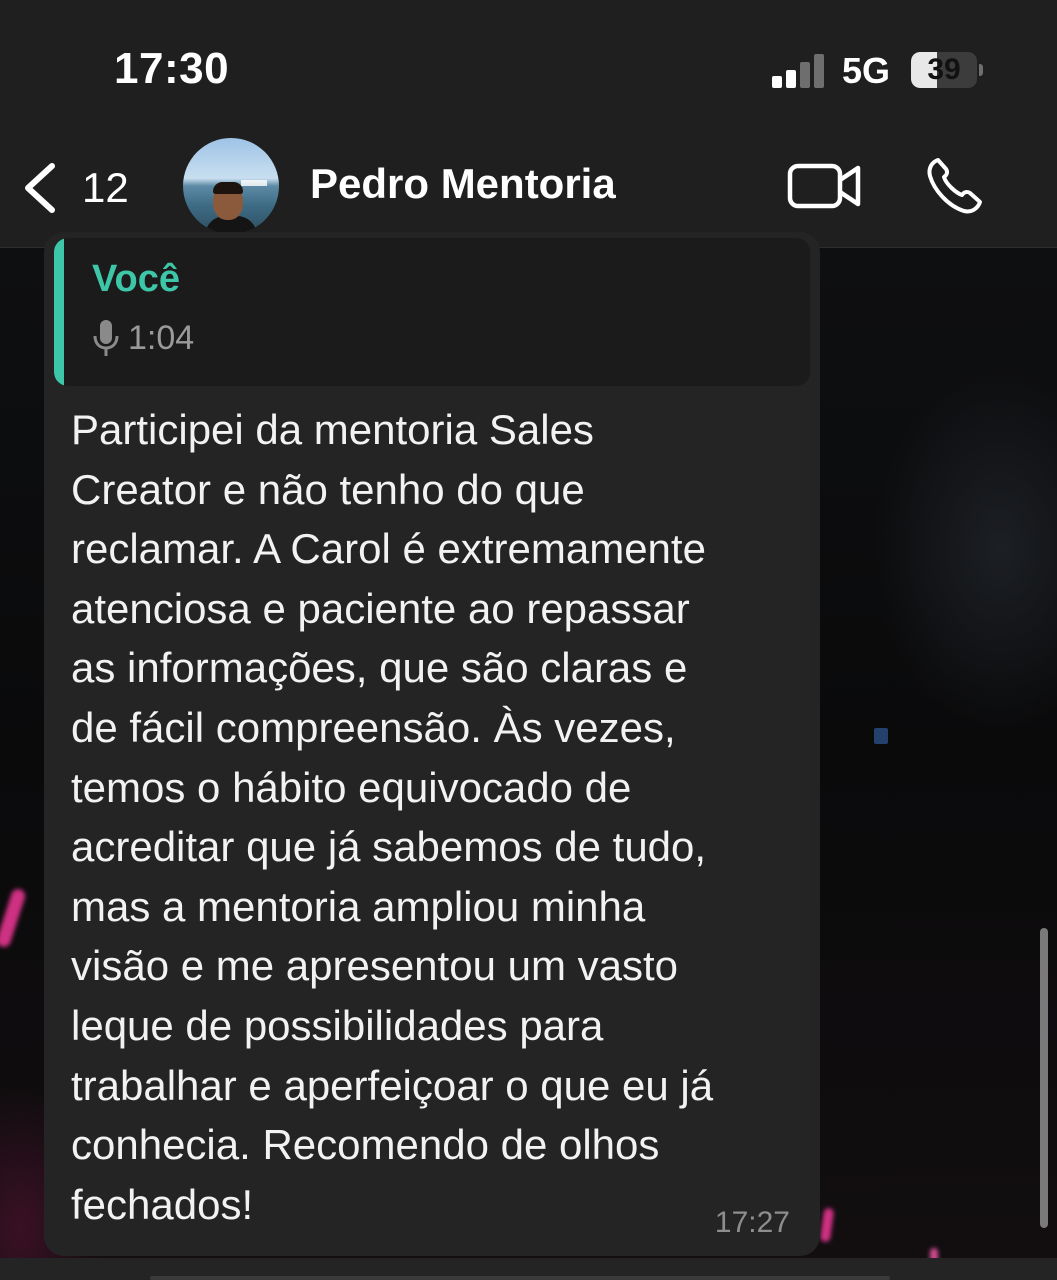 Image resolution: width=1057 pixels, height=1280 pixels. I want to click on chevron-left-icon, so click(40, 188).